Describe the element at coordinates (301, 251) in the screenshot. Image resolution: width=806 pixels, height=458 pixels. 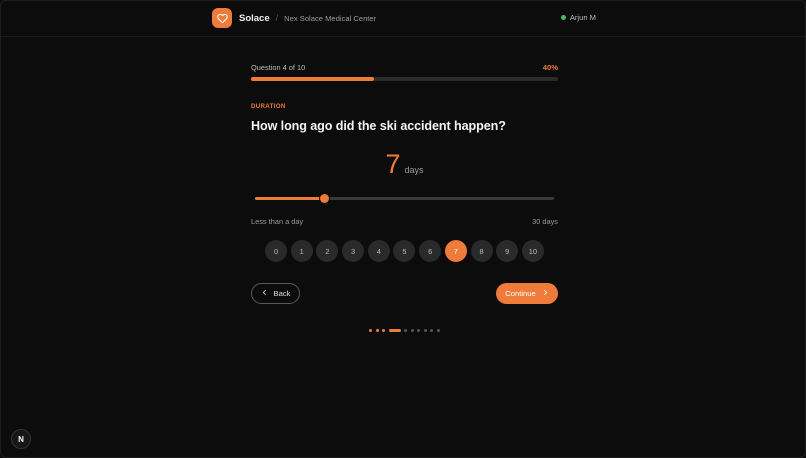
I see `quick-pick-1: 1` at that location.